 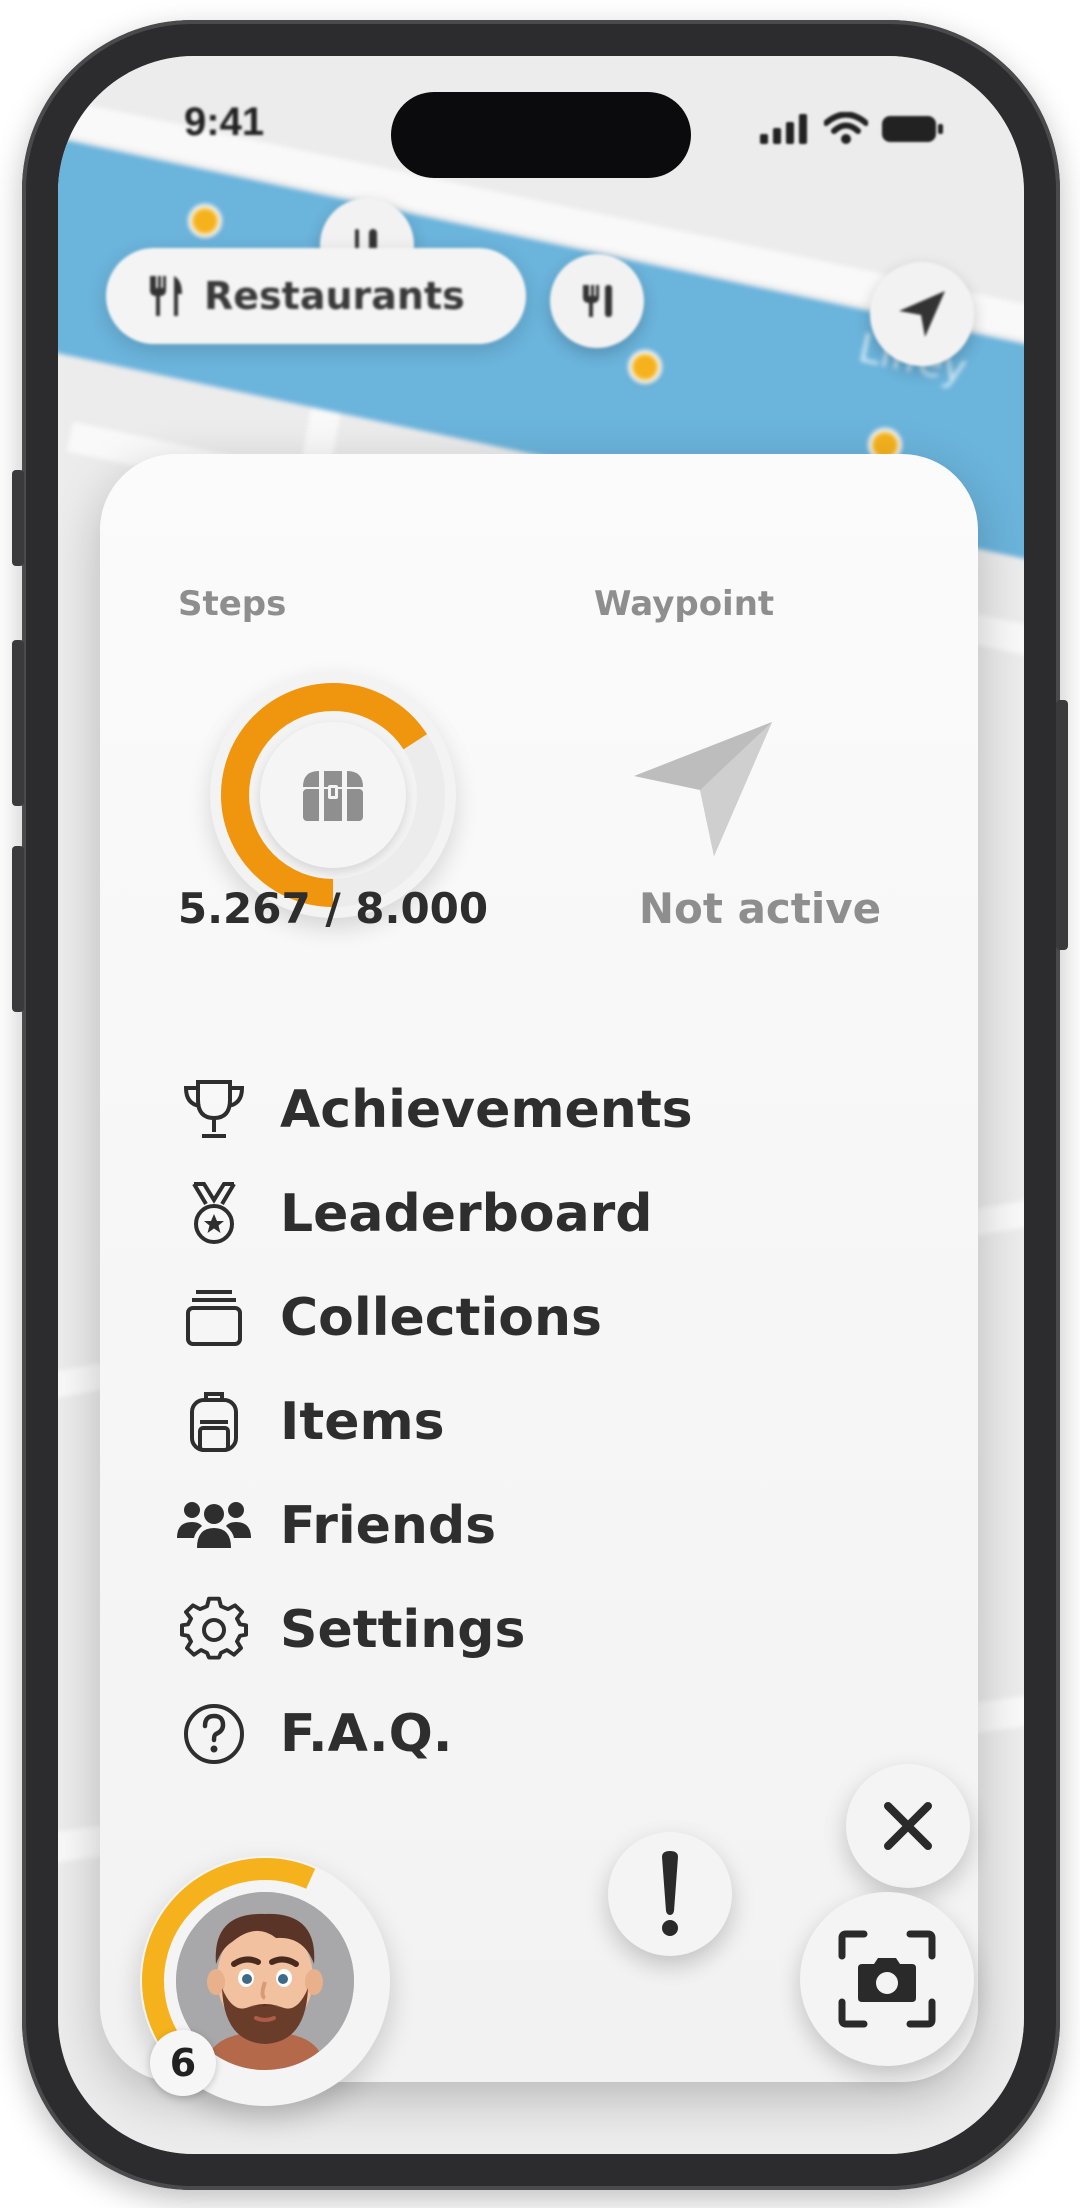 I want to click on camera-scan-button, so click(x=887, y=1979).